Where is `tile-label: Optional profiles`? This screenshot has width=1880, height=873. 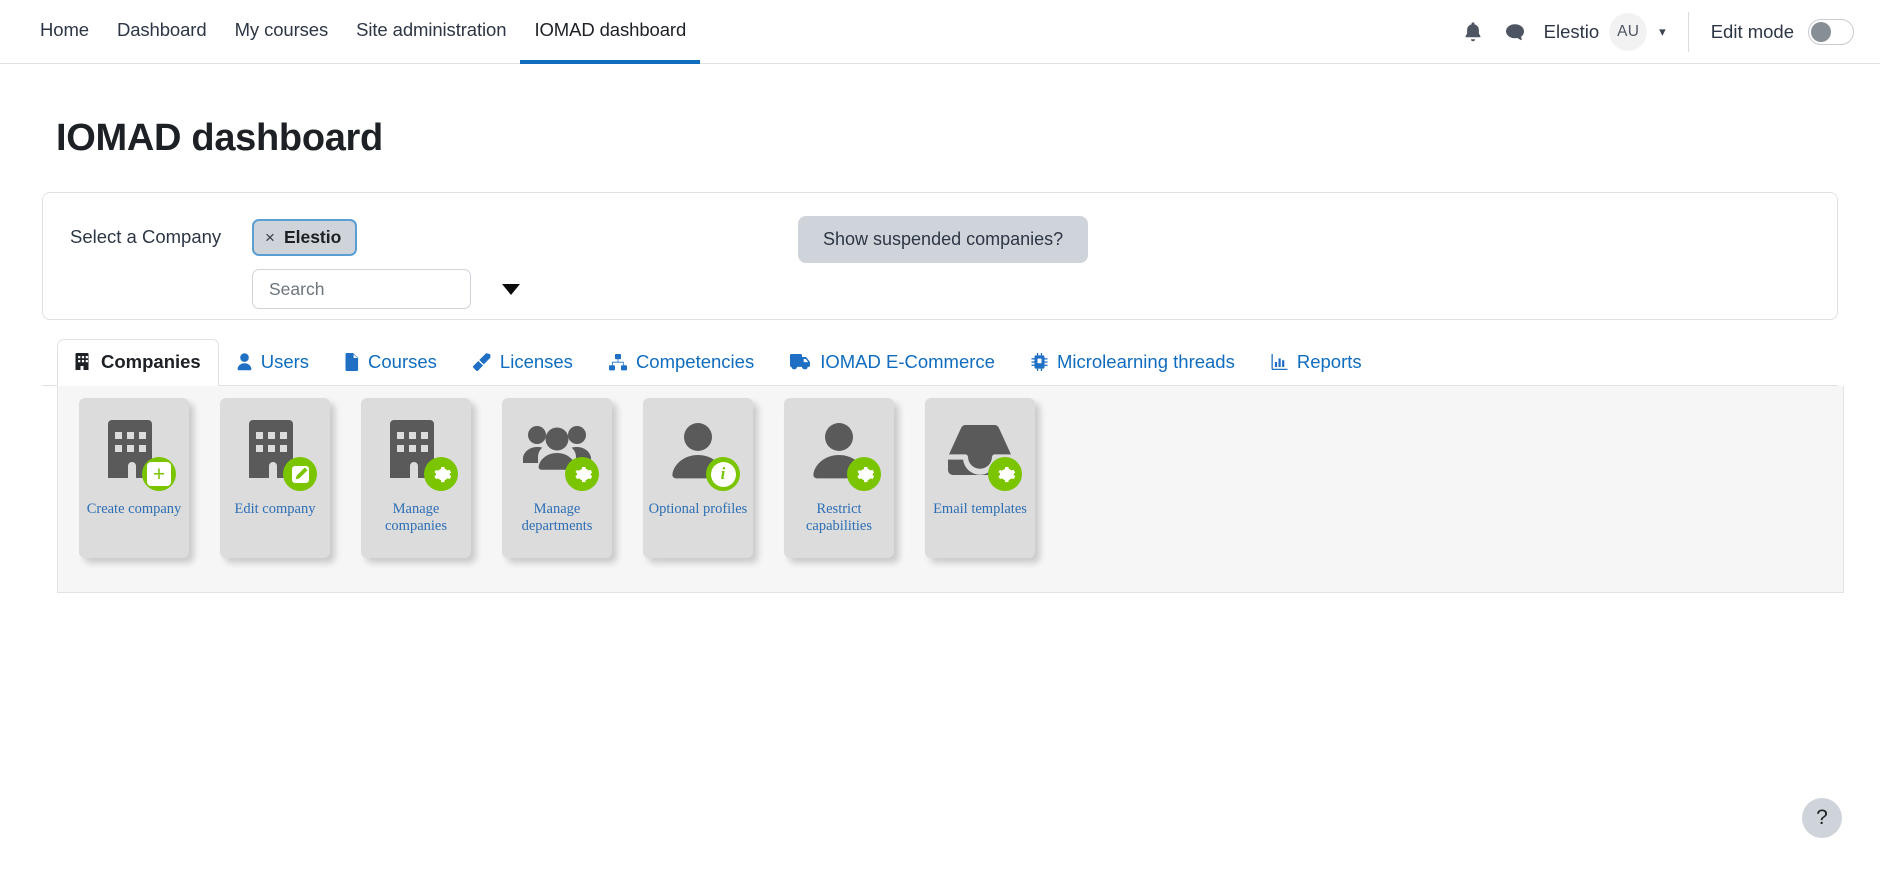 tile-label: Optional profiles is located at coordinates (698, 509).